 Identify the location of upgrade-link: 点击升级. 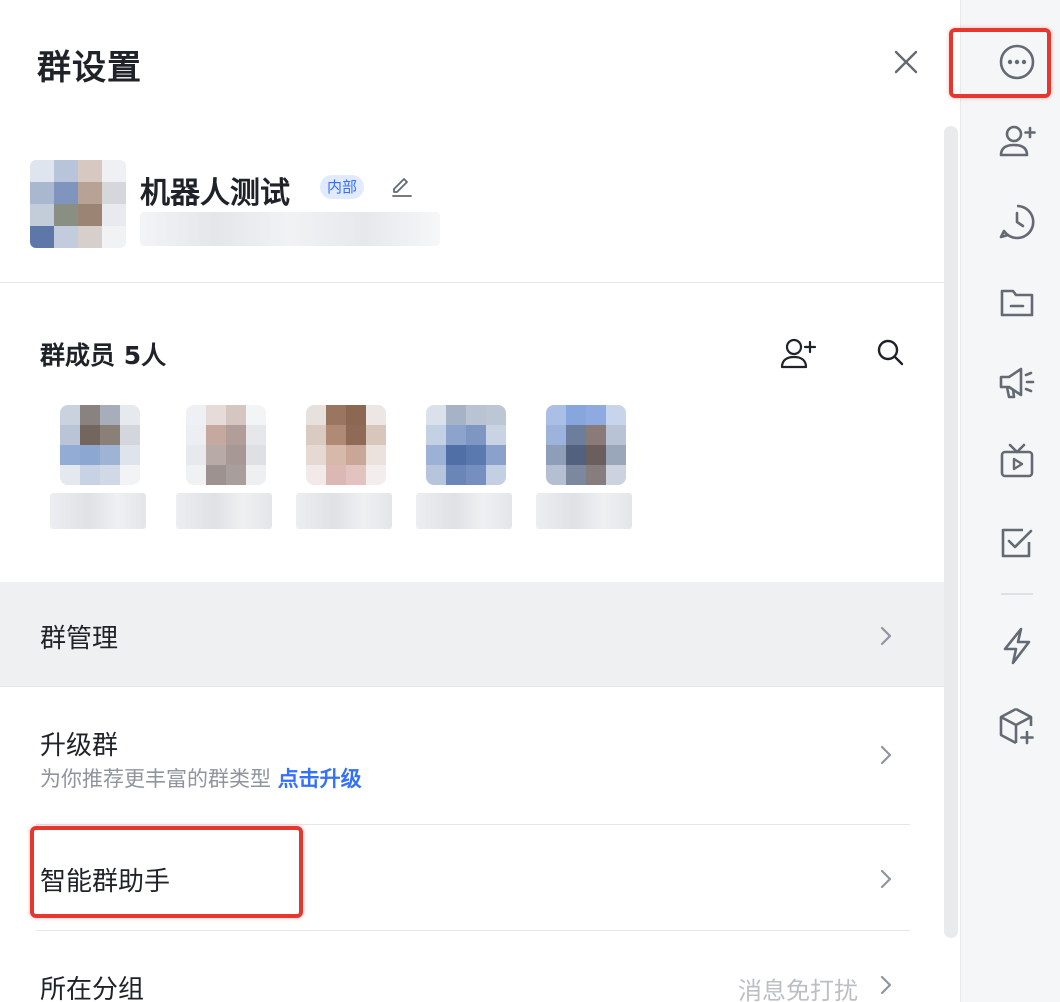
(320, 779).